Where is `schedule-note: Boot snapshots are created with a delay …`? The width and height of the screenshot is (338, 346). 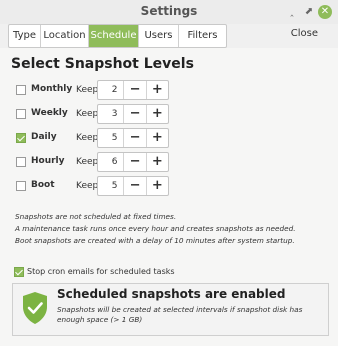 schedule-note: Boot snapshots are created with a delay … is located at coordinates (155, 240).